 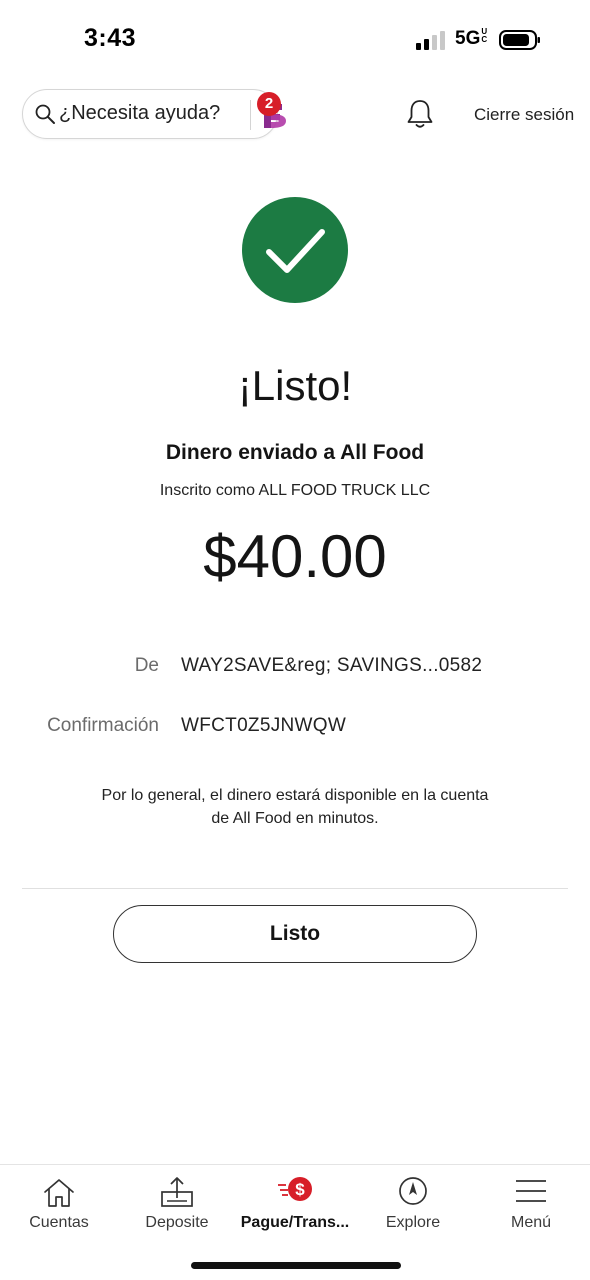 I want to click on nav-item-cuentas: Cuentas, so click(x=59, y=1205).